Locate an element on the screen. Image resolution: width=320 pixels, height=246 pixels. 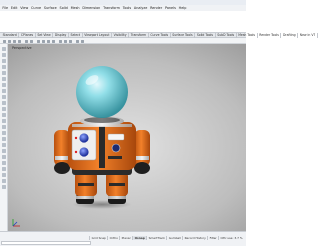
analyze-tool-icon is located at coordinates (4, 187).